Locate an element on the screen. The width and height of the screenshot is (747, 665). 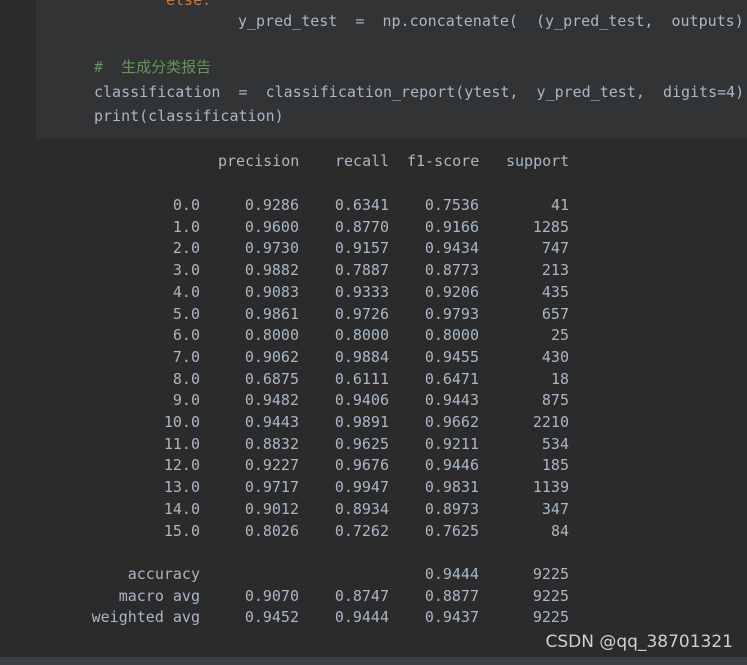
row-label: 4.0 is located at coordinates (186, 292).